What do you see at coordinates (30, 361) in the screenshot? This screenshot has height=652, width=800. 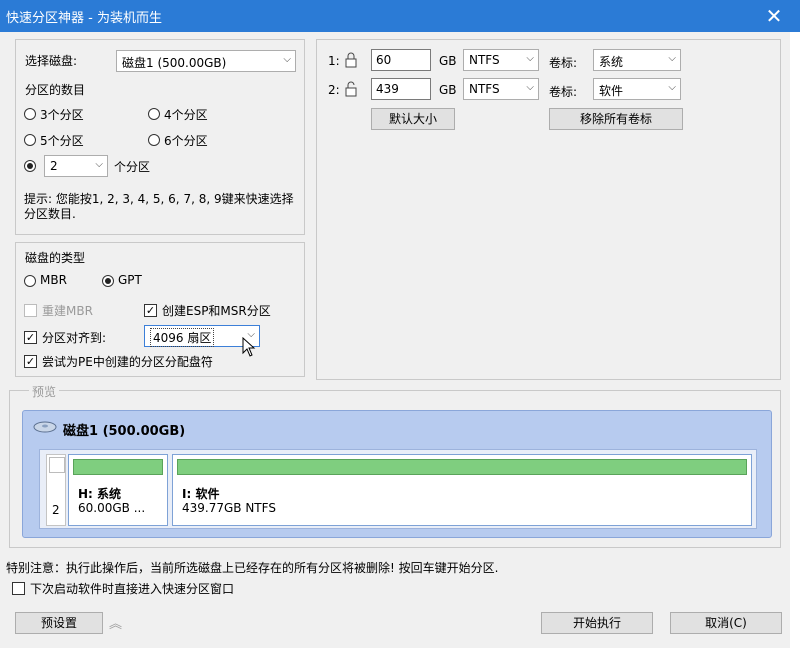 I see `pe-letter-checkbox: ✓` at bounding box center [30, 361].